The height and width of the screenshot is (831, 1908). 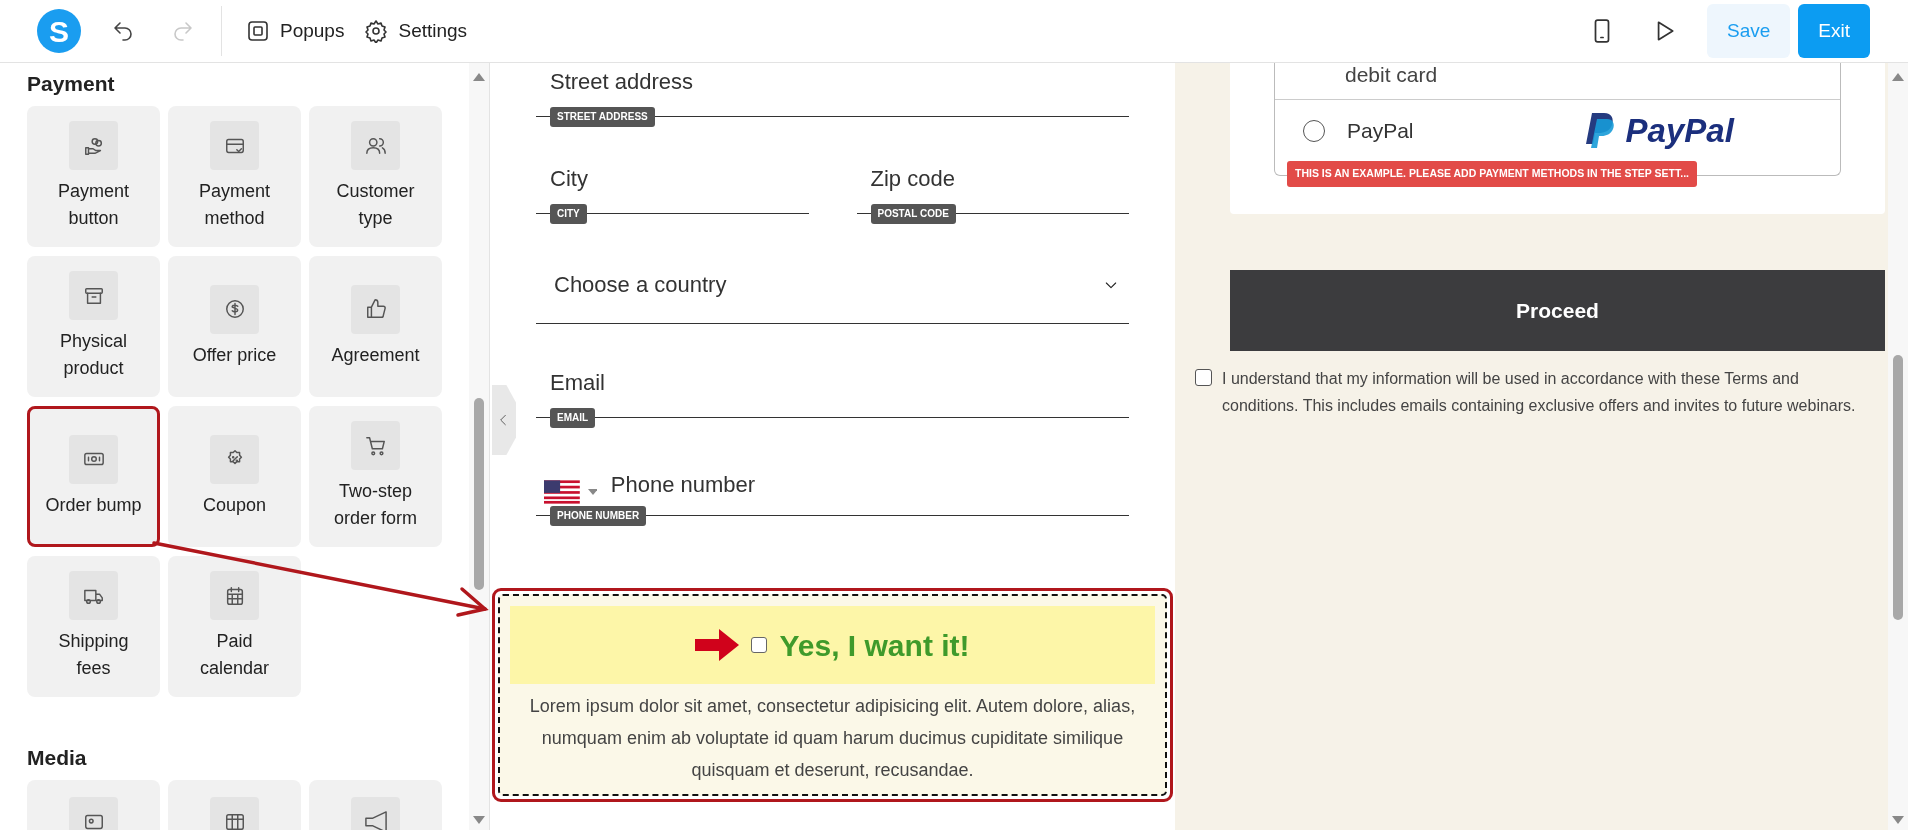 I want to click on tile-label: Payment button, so click(x=93, y=205).